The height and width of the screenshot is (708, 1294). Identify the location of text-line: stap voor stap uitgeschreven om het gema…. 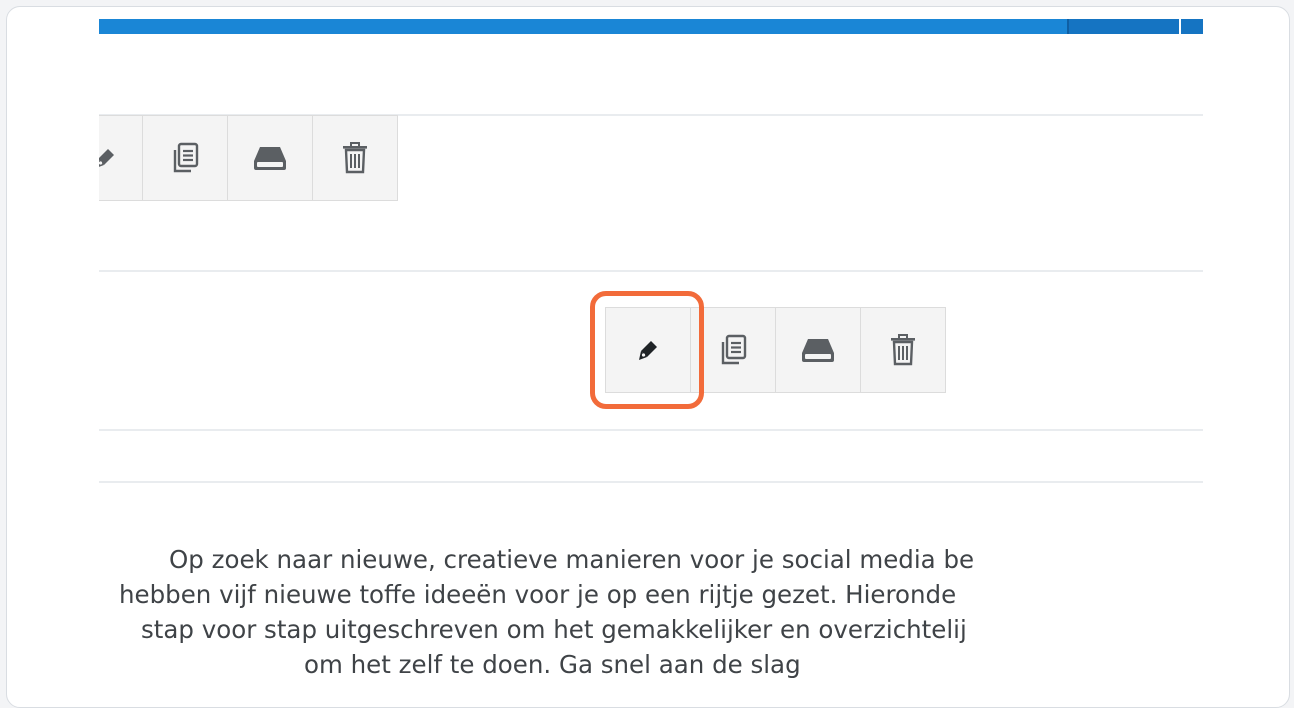
(554, 629).